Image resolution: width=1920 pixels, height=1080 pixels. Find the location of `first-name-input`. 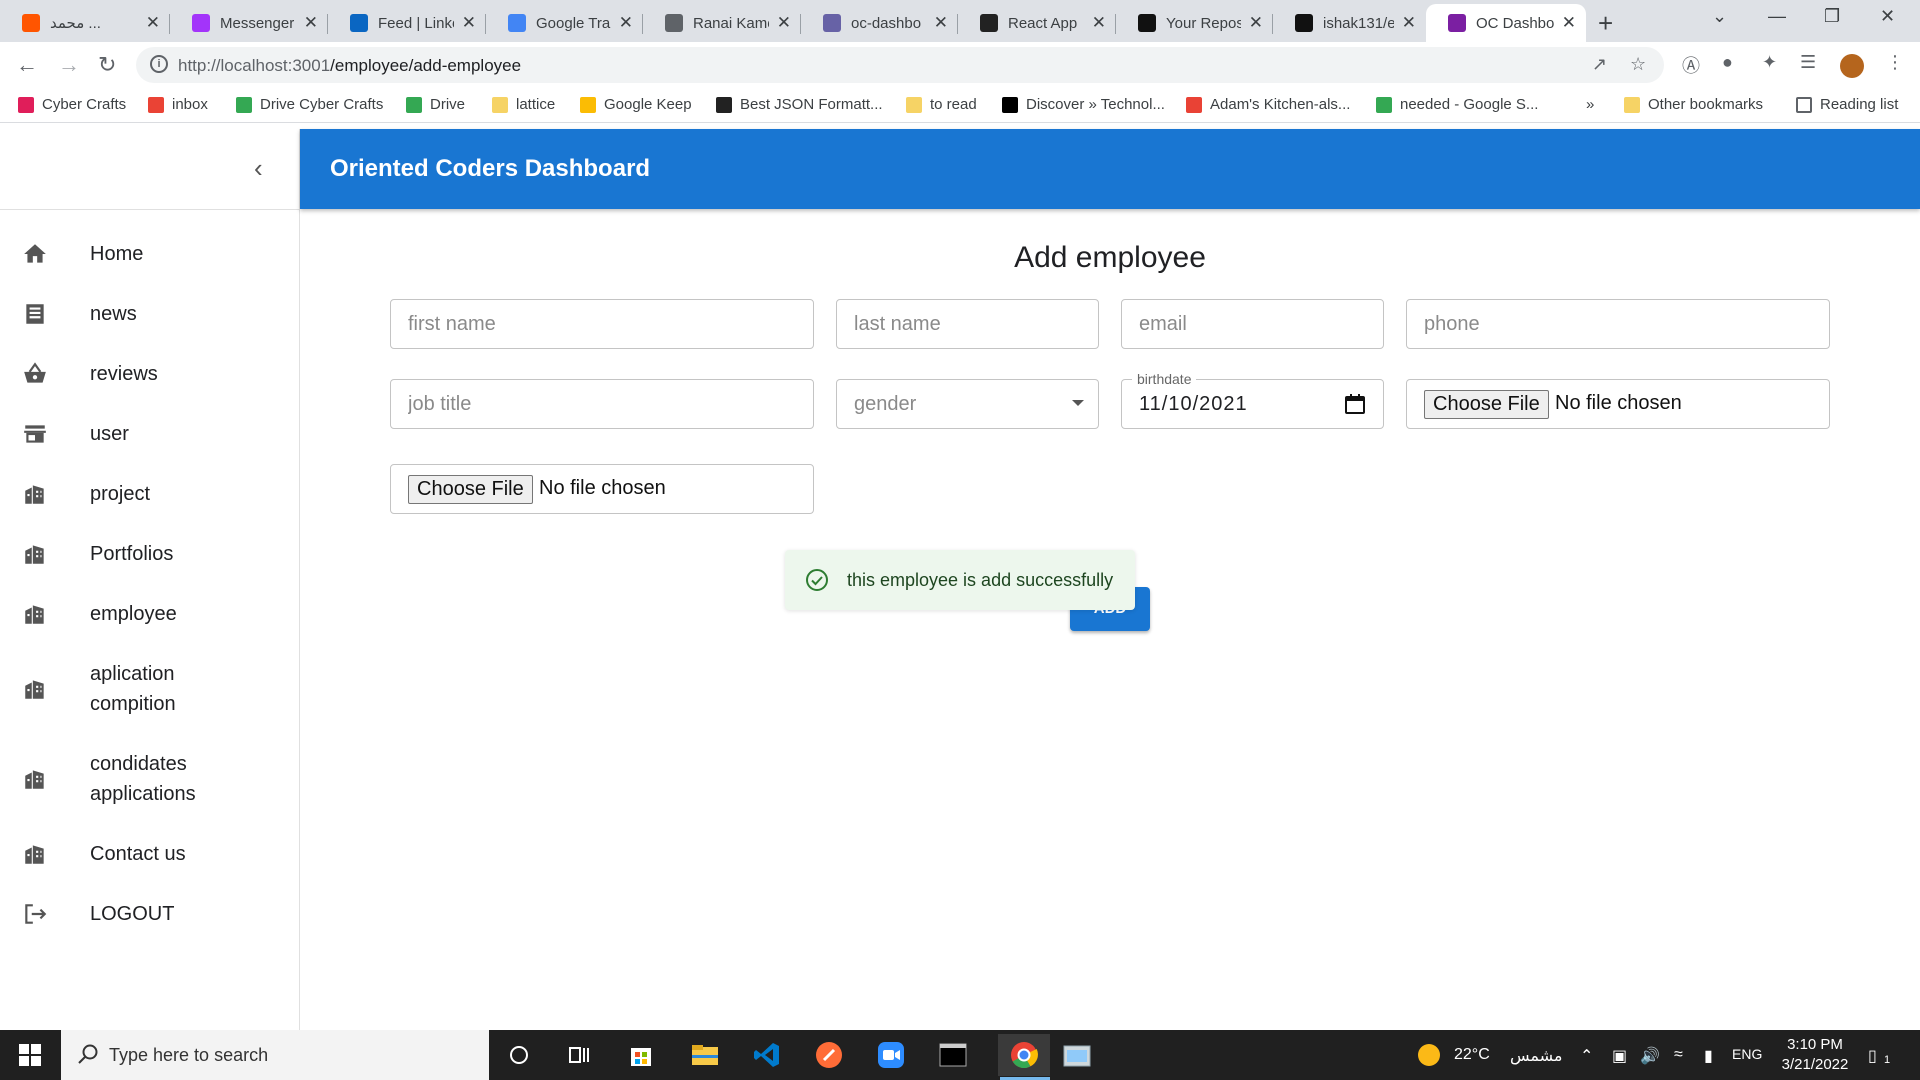

first-name-input is located at coordinates (602, 324).